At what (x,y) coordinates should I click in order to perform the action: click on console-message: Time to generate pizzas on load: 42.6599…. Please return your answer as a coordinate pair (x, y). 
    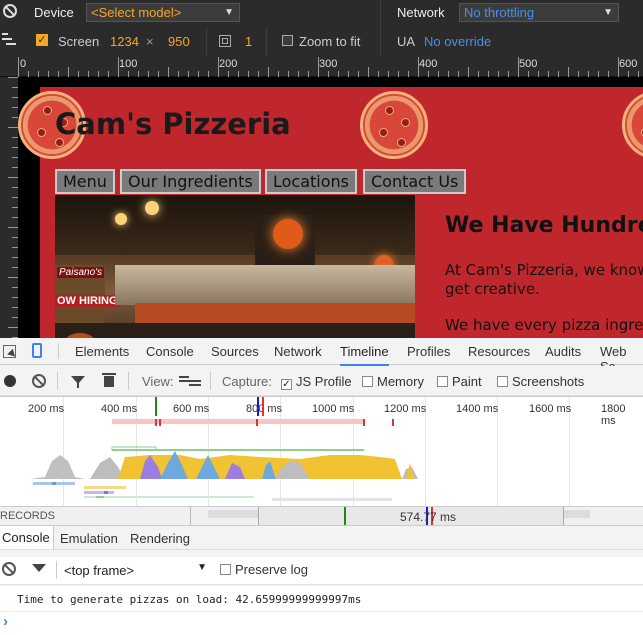
    Looking at the image, I should click on (189, 599).